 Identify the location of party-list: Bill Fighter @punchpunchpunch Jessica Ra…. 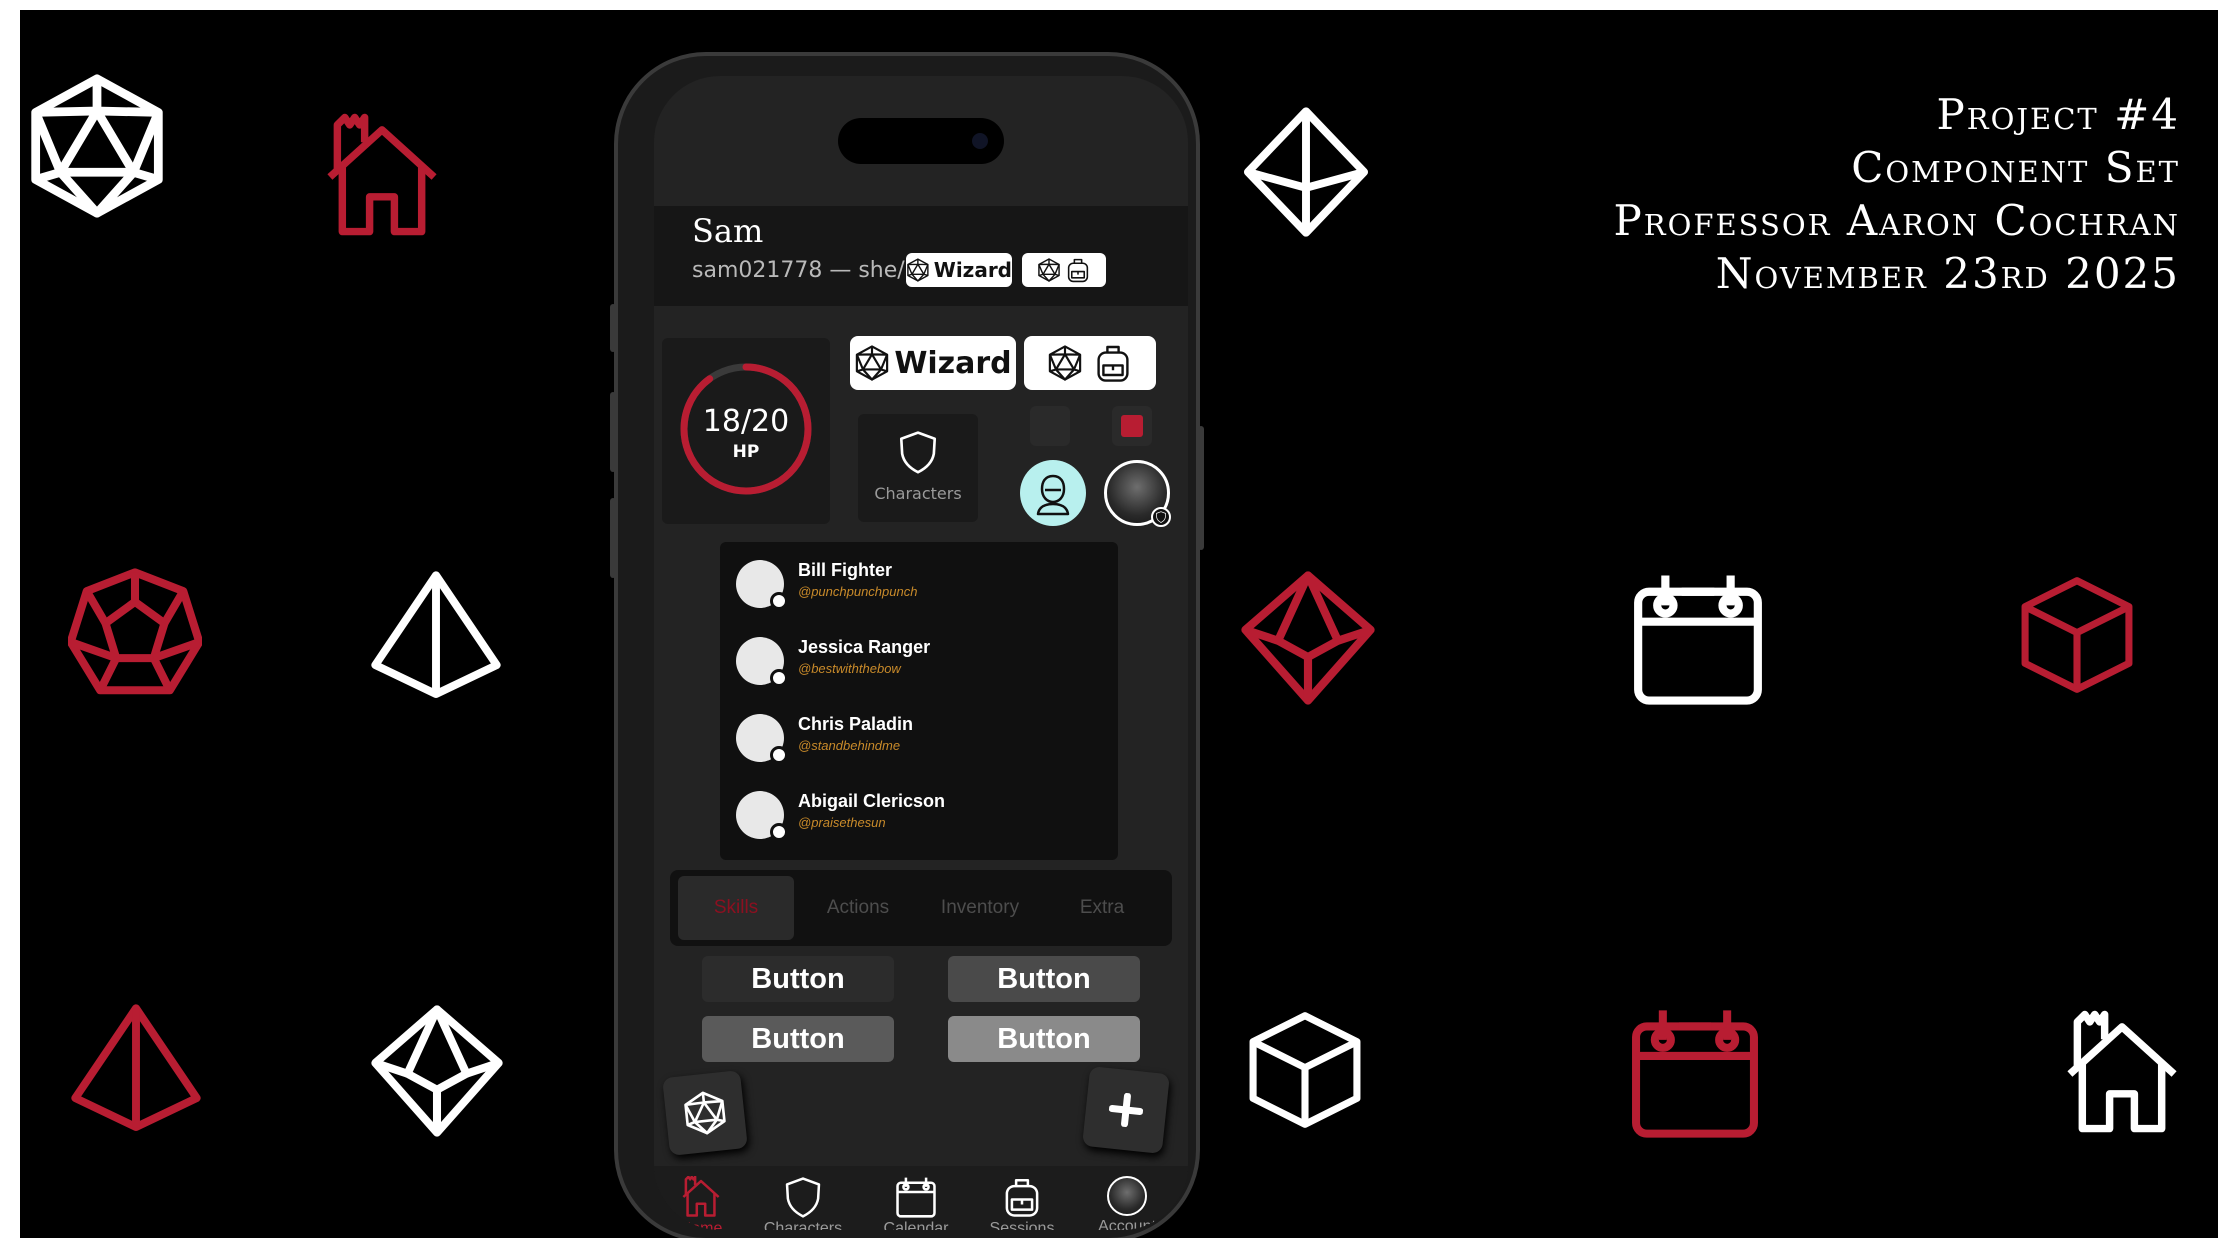
(919, 701).